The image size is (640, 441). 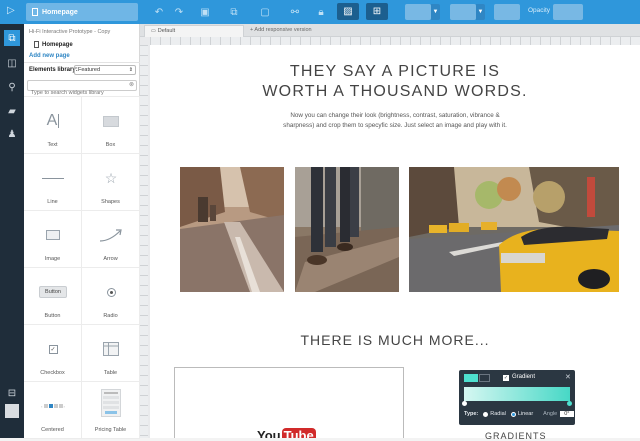 What do you see at coordinates (153, 31) in the screenshot?
I see `tab-icon: ▭` at bounding box center [153, 31].